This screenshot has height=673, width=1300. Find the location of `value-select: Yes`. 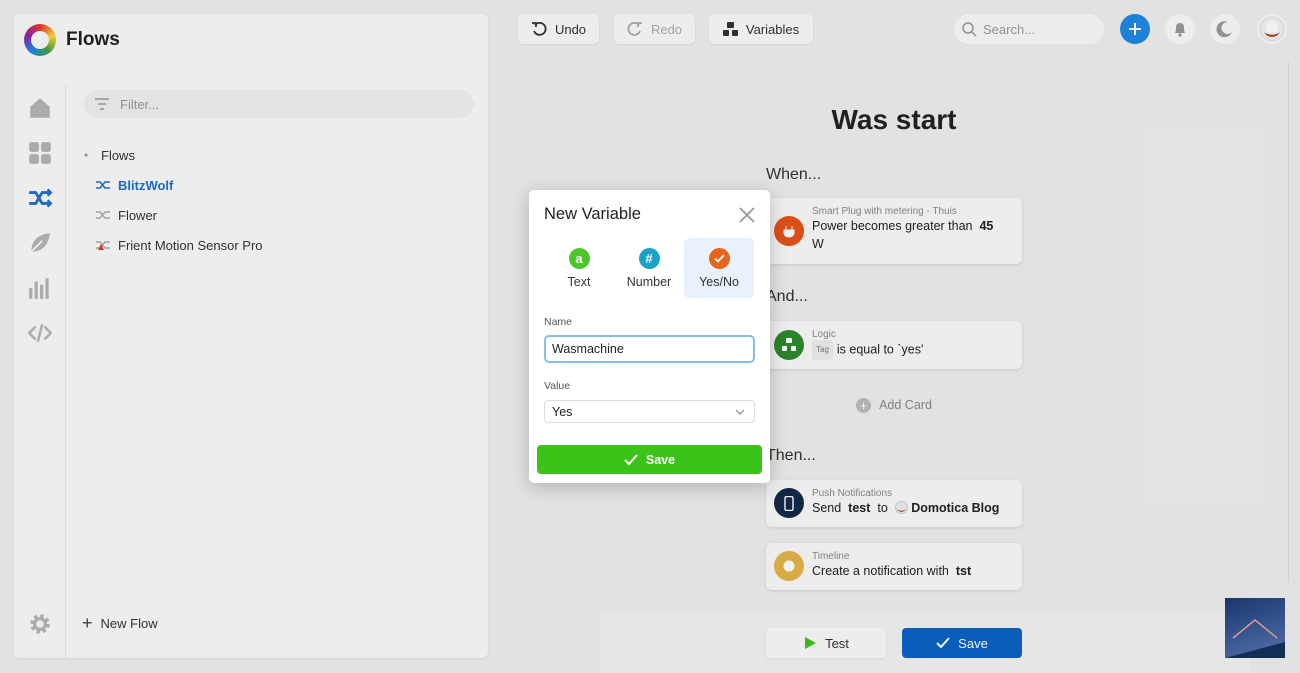

value-select: Yes is located at coordinates (649, 411).